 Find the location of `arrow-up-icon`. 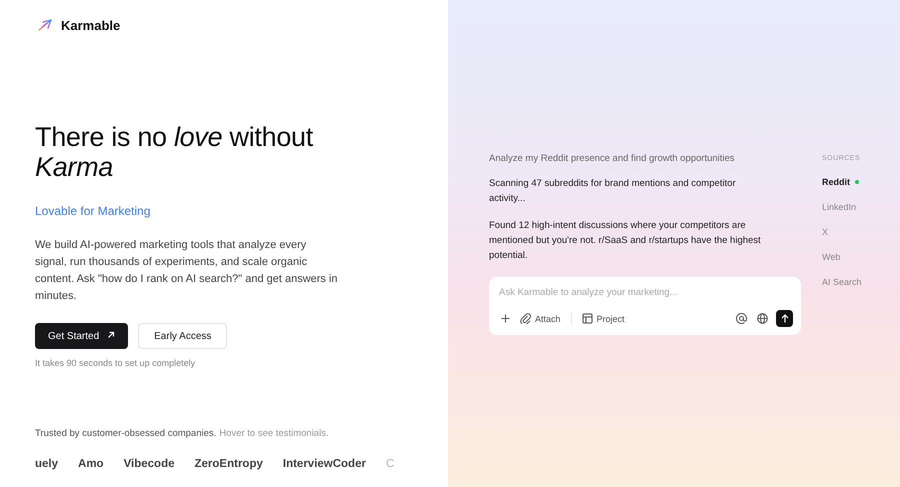

arrow-up-icon is located at coordinates (784, 318).